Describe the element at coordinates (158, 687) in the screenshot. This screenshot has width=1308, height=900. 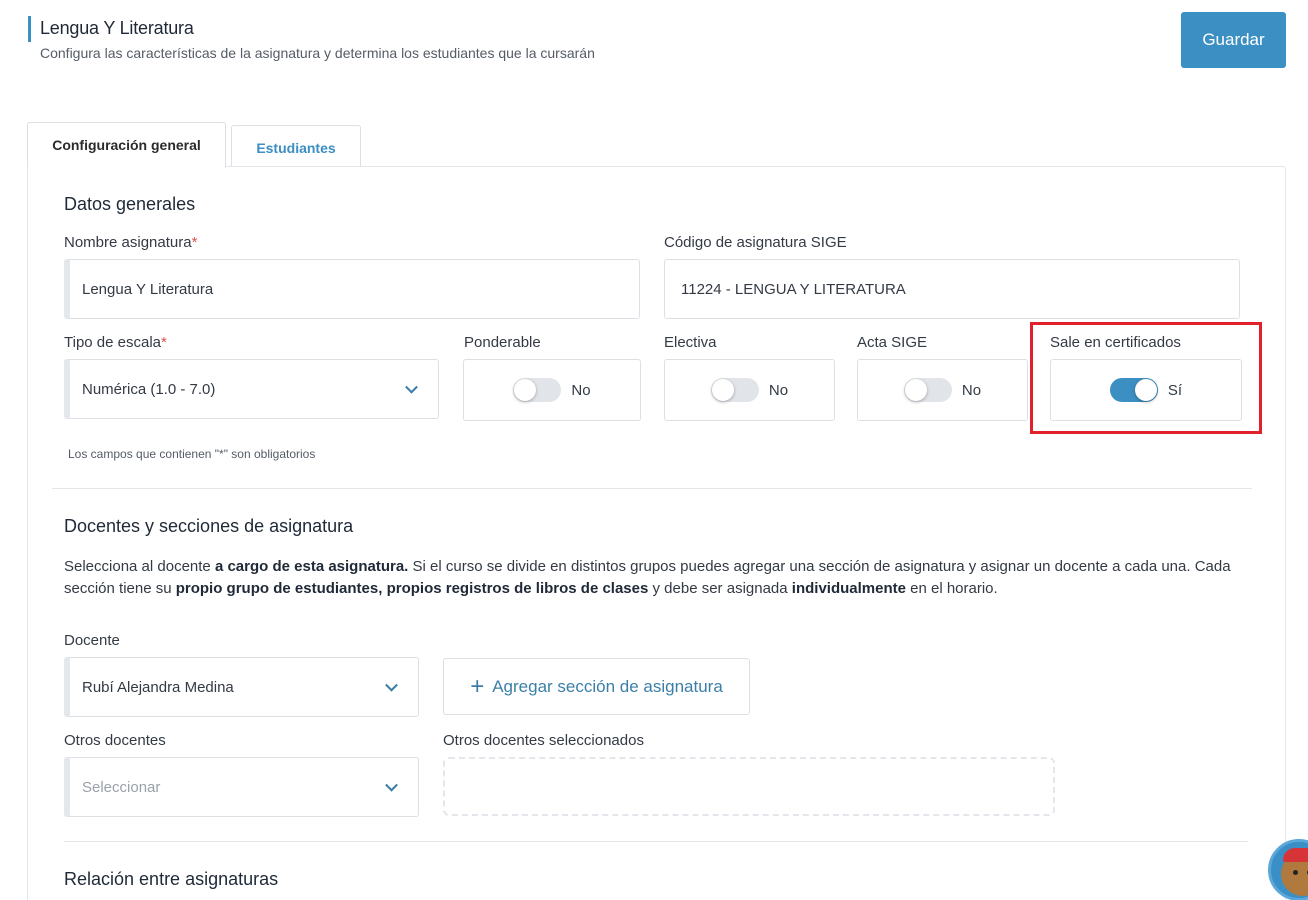
I see `teacher-select-value: Rubí Alejandra Medina` at that location.